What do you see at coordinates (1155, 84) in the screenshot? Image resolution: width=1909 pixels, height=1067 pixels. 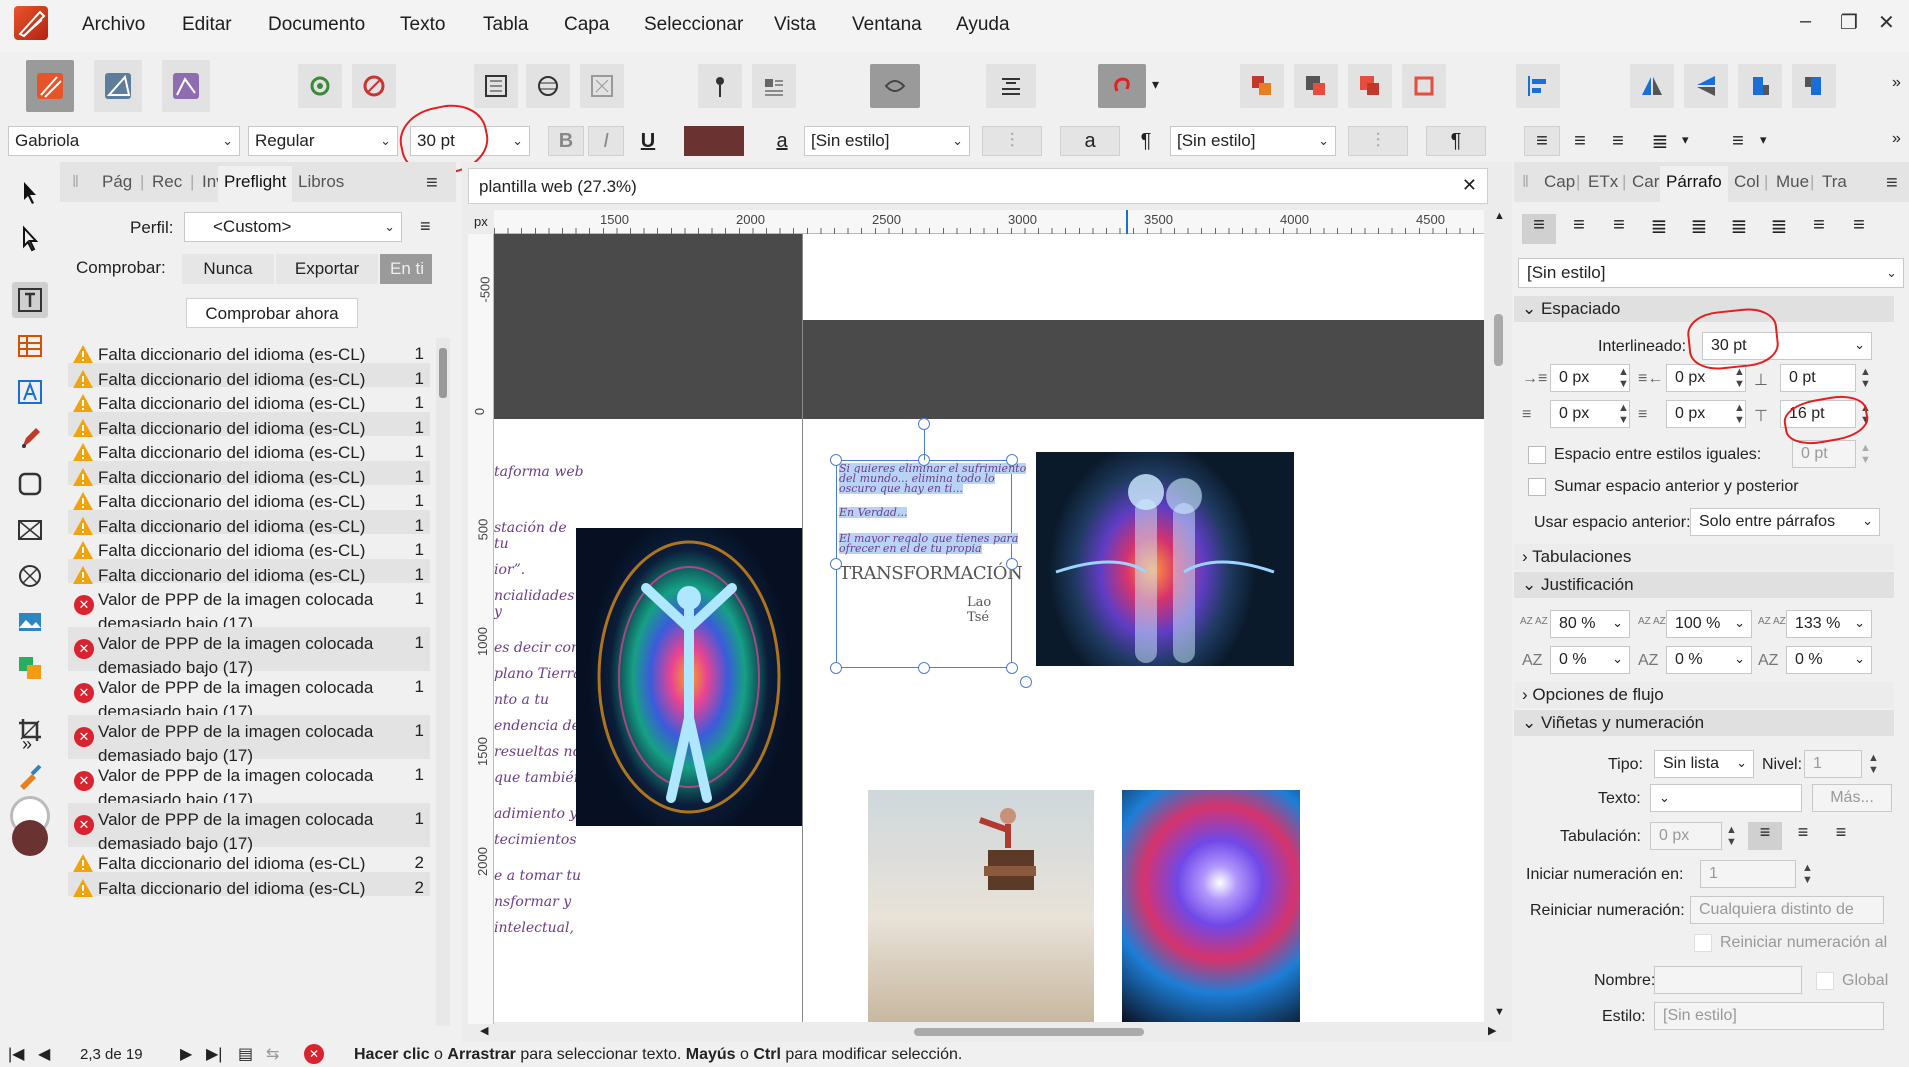 I see `undo-dropdown-chevron-icon: ▾` at bounding box center [1155, 84].